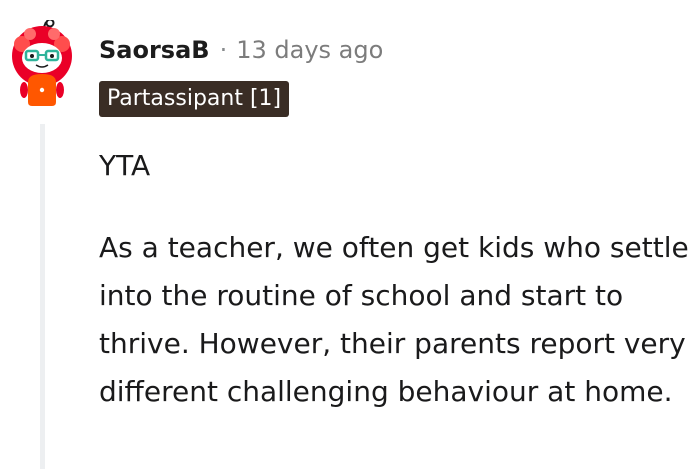 The height and width of the screenshot is (469, 700). I want to click on author-username: SaorsaB, so click(154, 50).